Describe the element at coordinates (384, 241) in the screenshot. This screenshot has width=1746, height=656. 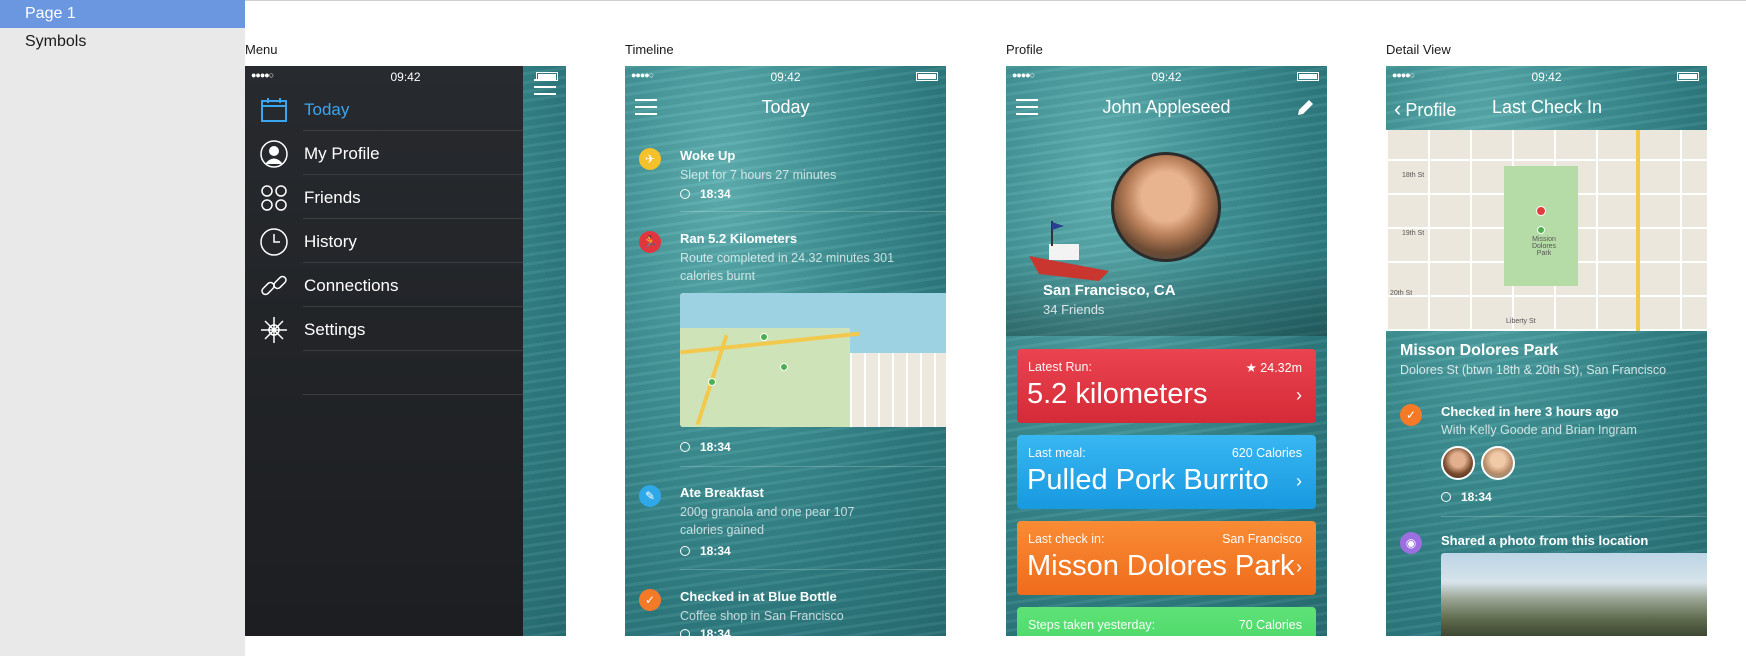
I see `menu-item-history: History` at that location.